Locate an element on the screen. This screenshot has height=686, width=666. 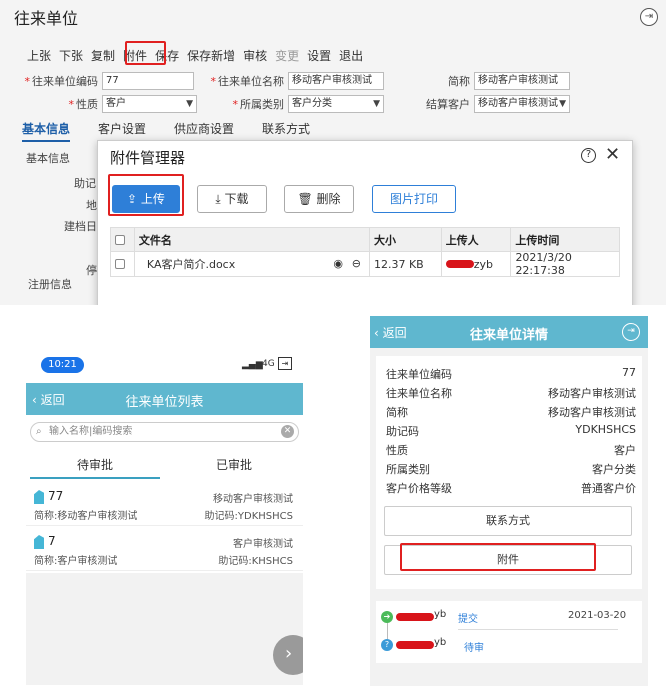
file-uploader: zyb is located at coordinates (477, 264).